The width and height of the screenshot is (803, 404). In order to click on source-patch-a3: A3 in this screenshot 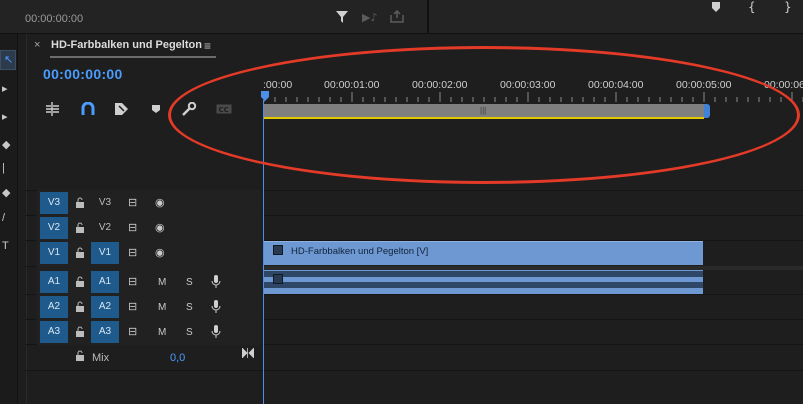, I will do `click(54, 332)`.